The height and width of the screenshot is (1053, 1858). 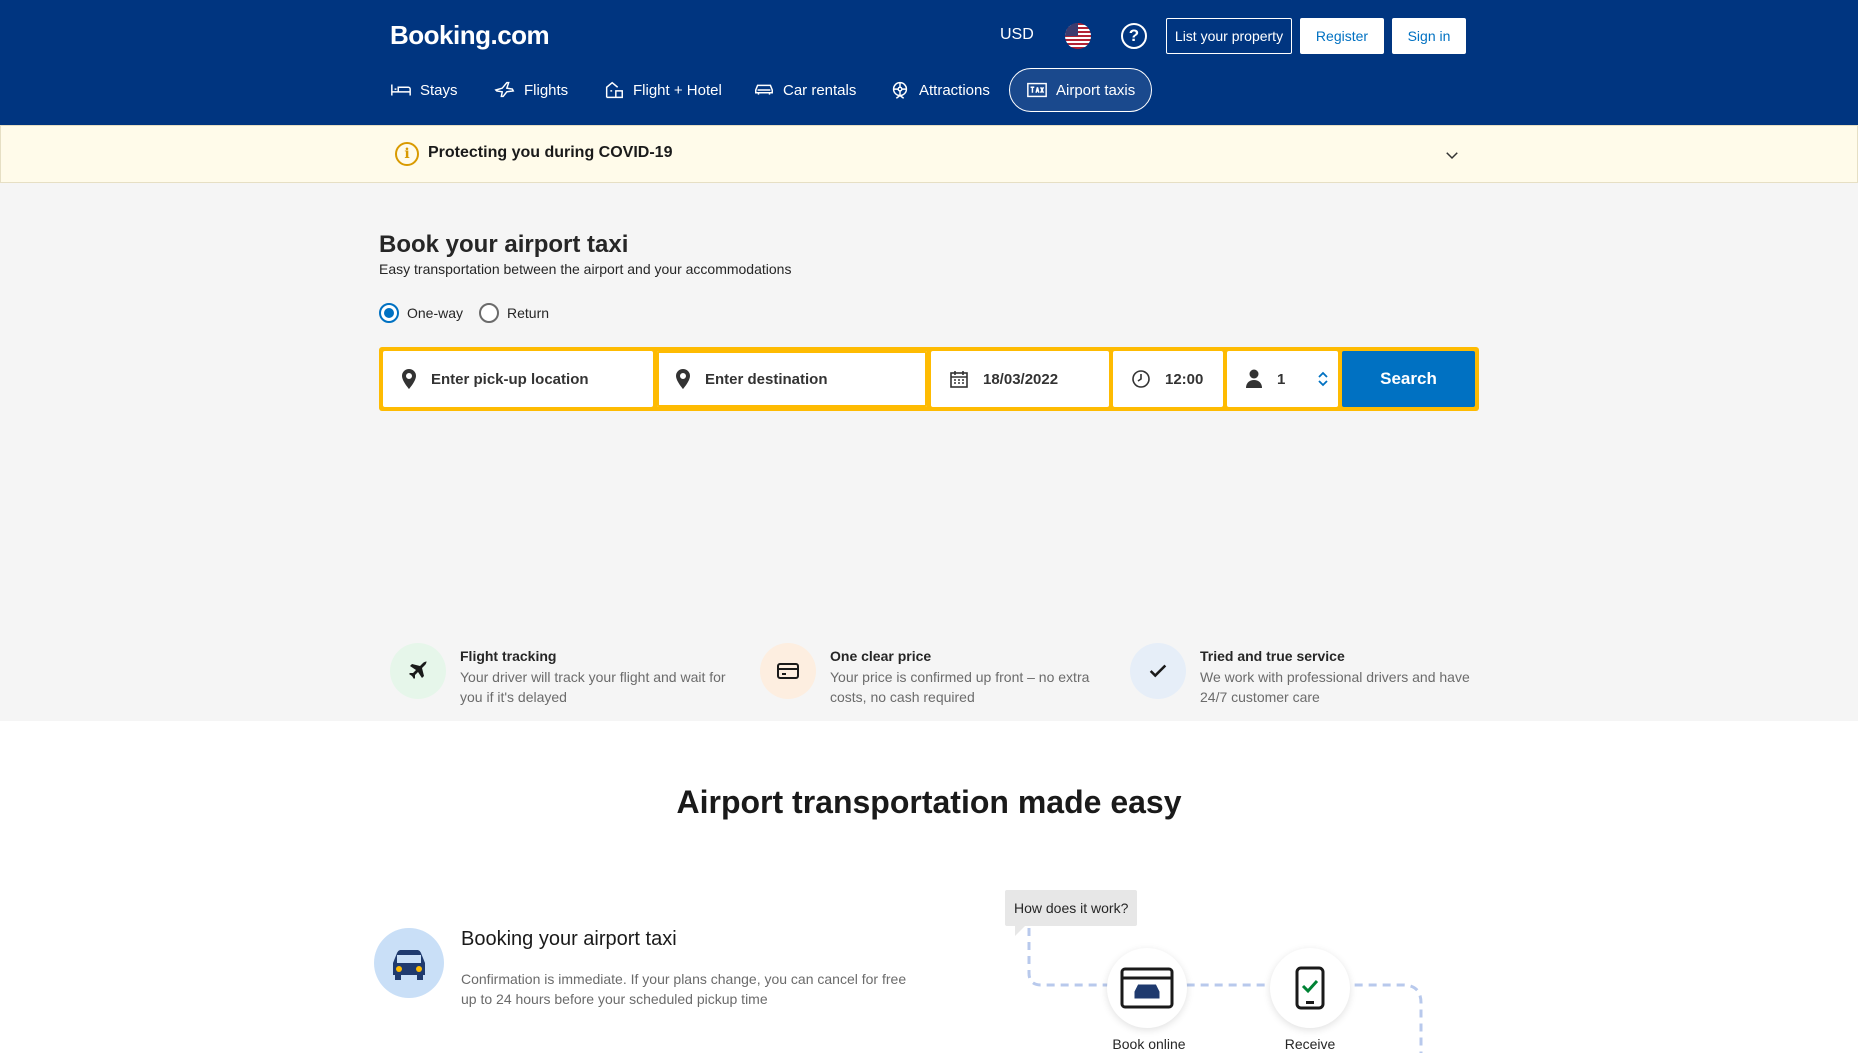 I want to click on radio-label: Return, so click(x=528, y=313).